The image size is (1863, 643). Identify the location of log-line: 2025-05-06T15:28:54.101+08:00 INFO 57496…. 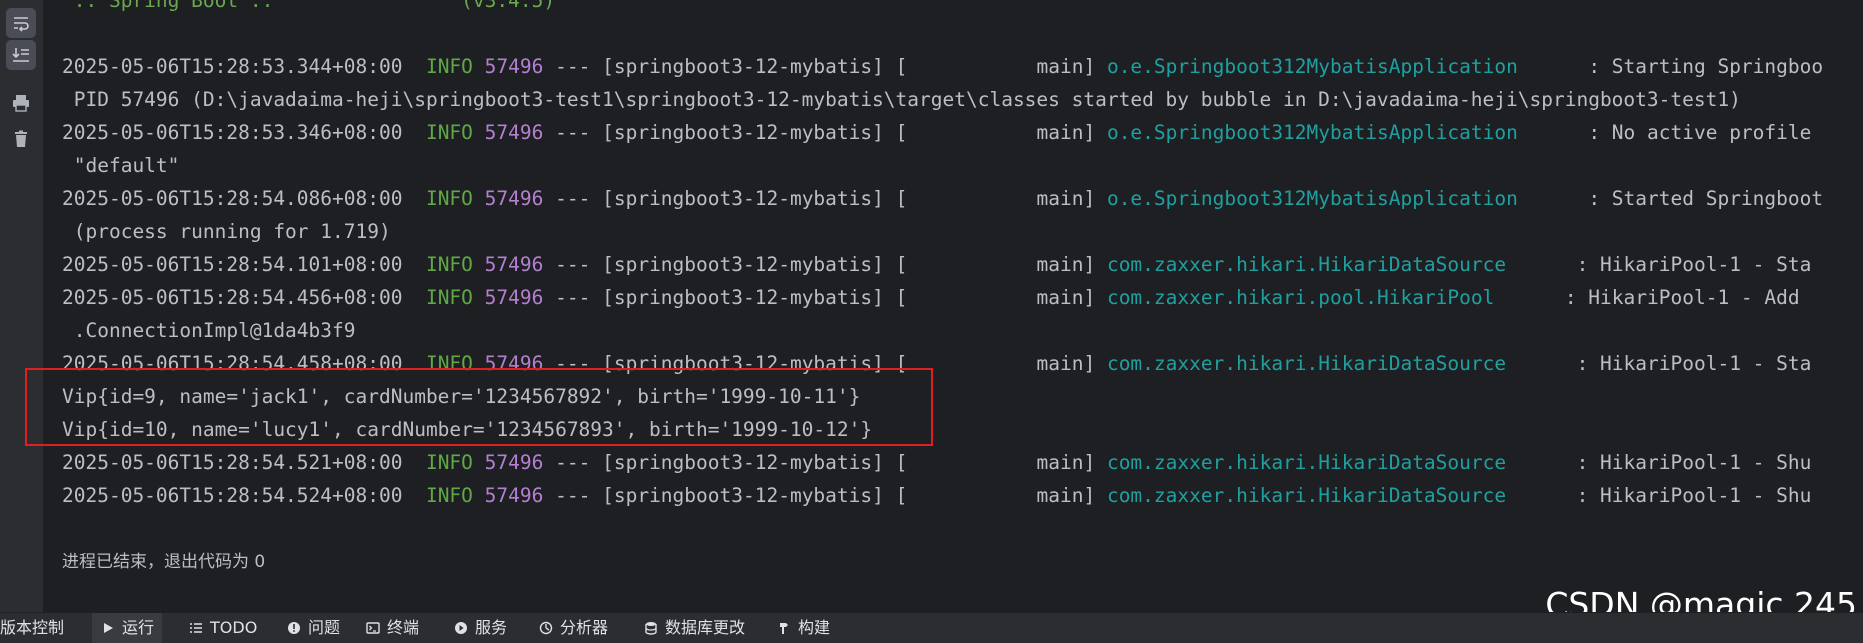
(936, 265).